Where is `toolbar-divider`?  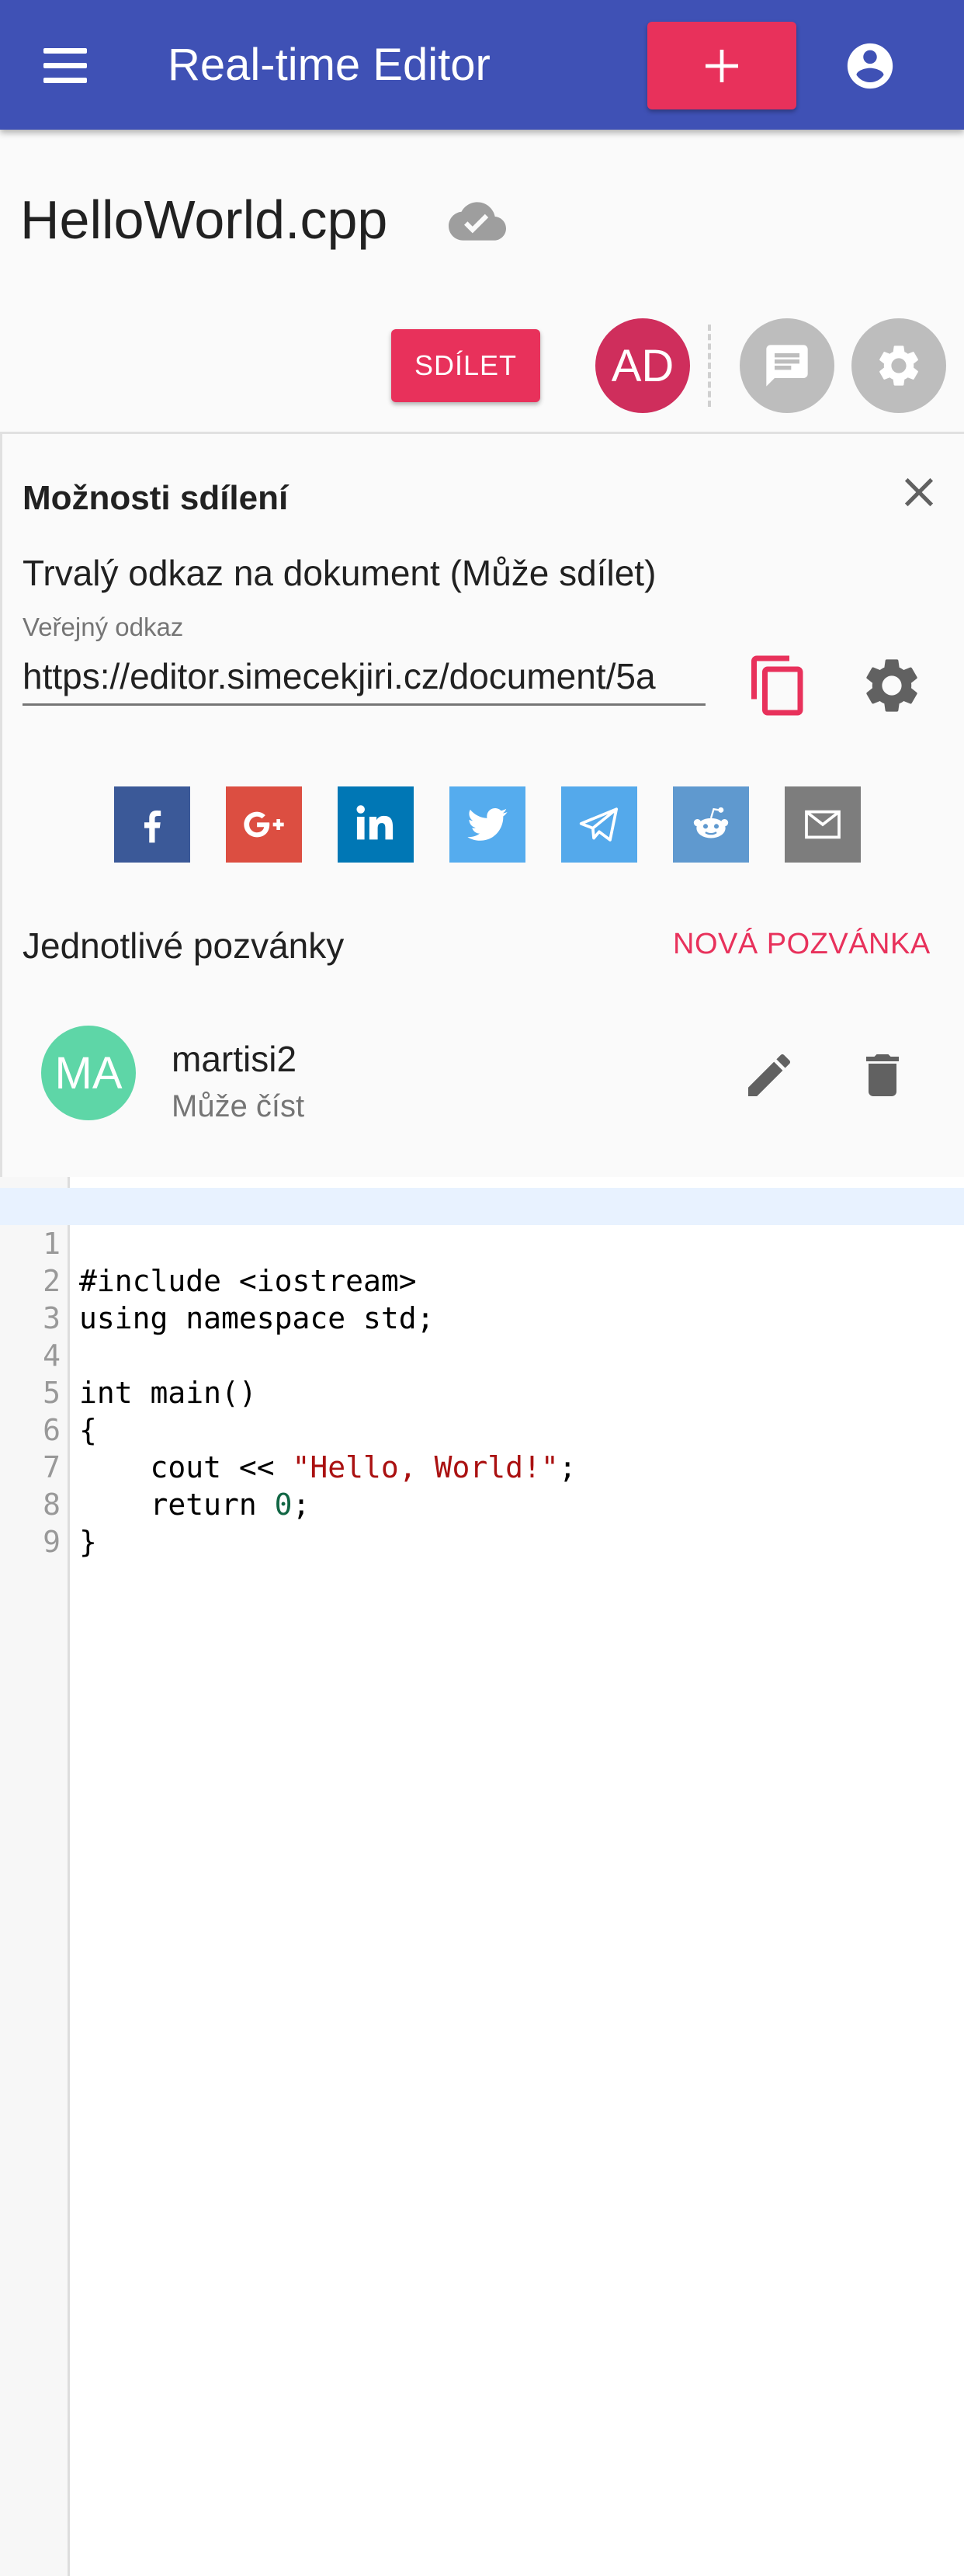
toolbar-divider is located at coordinates (710, 366).